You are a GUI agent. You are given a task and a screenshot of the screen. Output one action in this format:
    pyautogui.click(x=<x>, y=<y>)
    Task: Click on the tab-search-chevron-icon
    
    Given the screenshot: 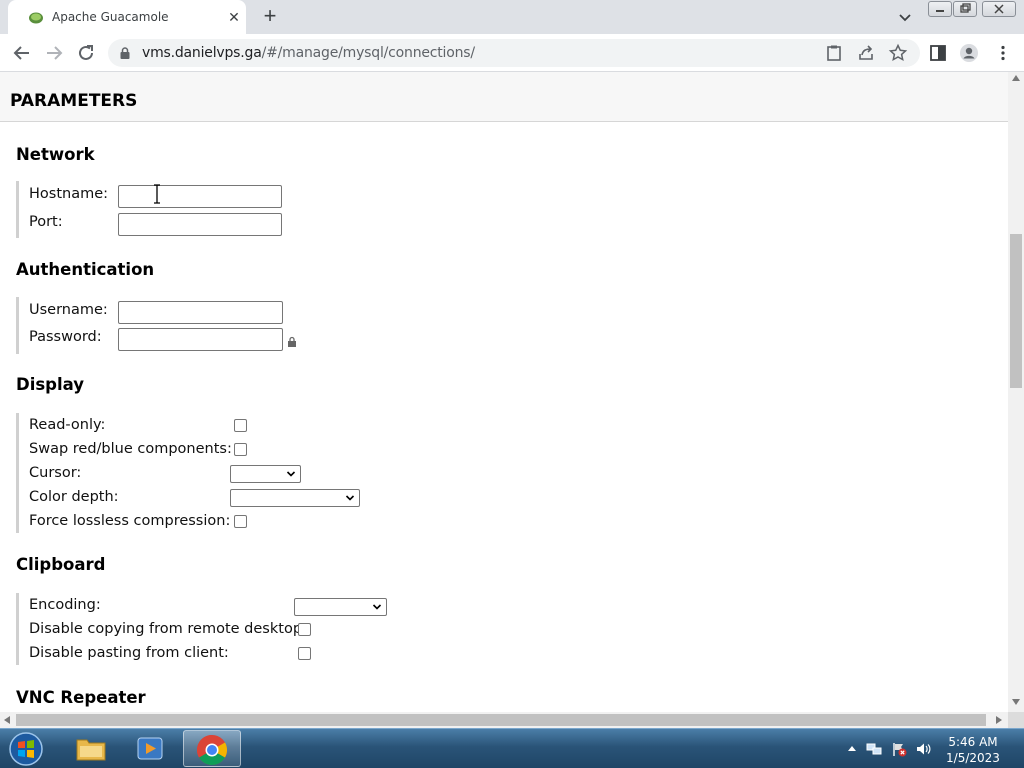 What is the action you would take?
    pyautogui.click(x=905, y=17)
    